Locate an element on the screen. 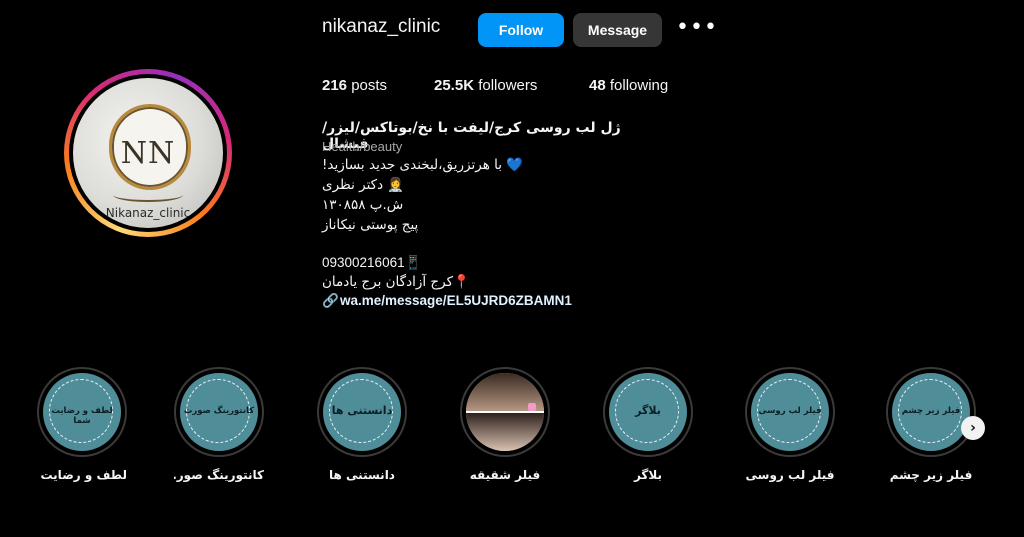 The image size is (1024, 537). highlight-cover-photo is located at coordinates (505, 412).